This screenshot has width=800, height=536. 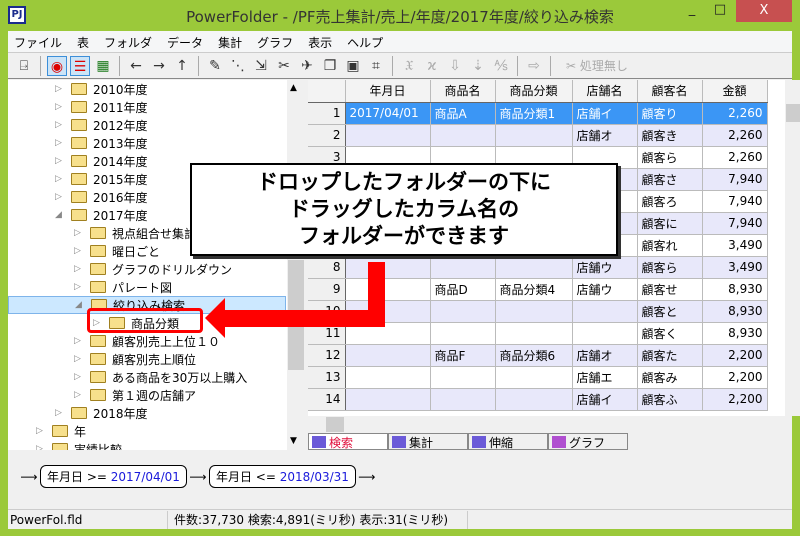 I want to click on copy-button: ❐, so click(x=330, y=66).